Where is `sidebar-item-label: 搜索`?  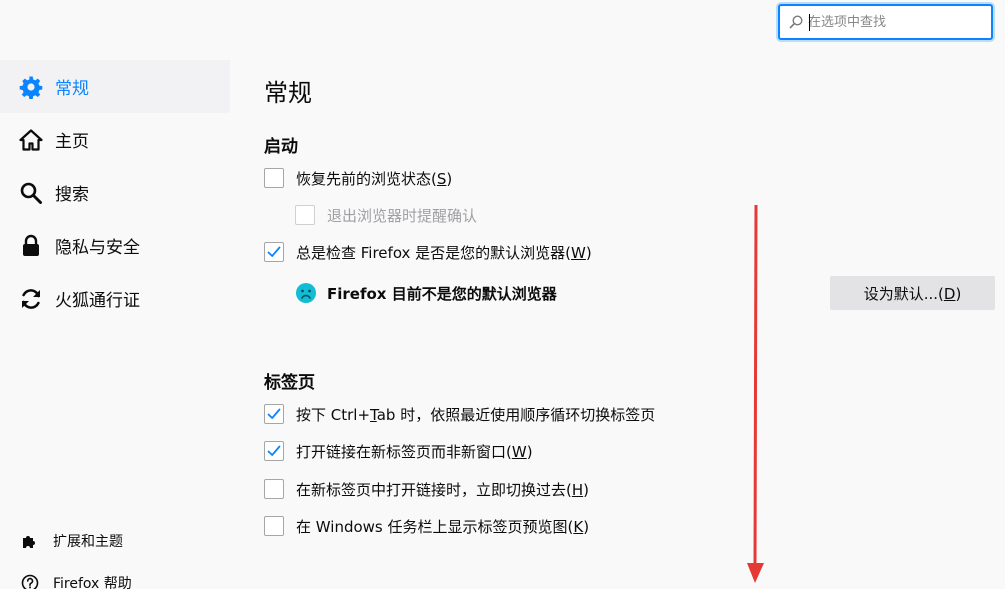
sidebar-item-label: 搜索 is located at coordinates (72, 195).